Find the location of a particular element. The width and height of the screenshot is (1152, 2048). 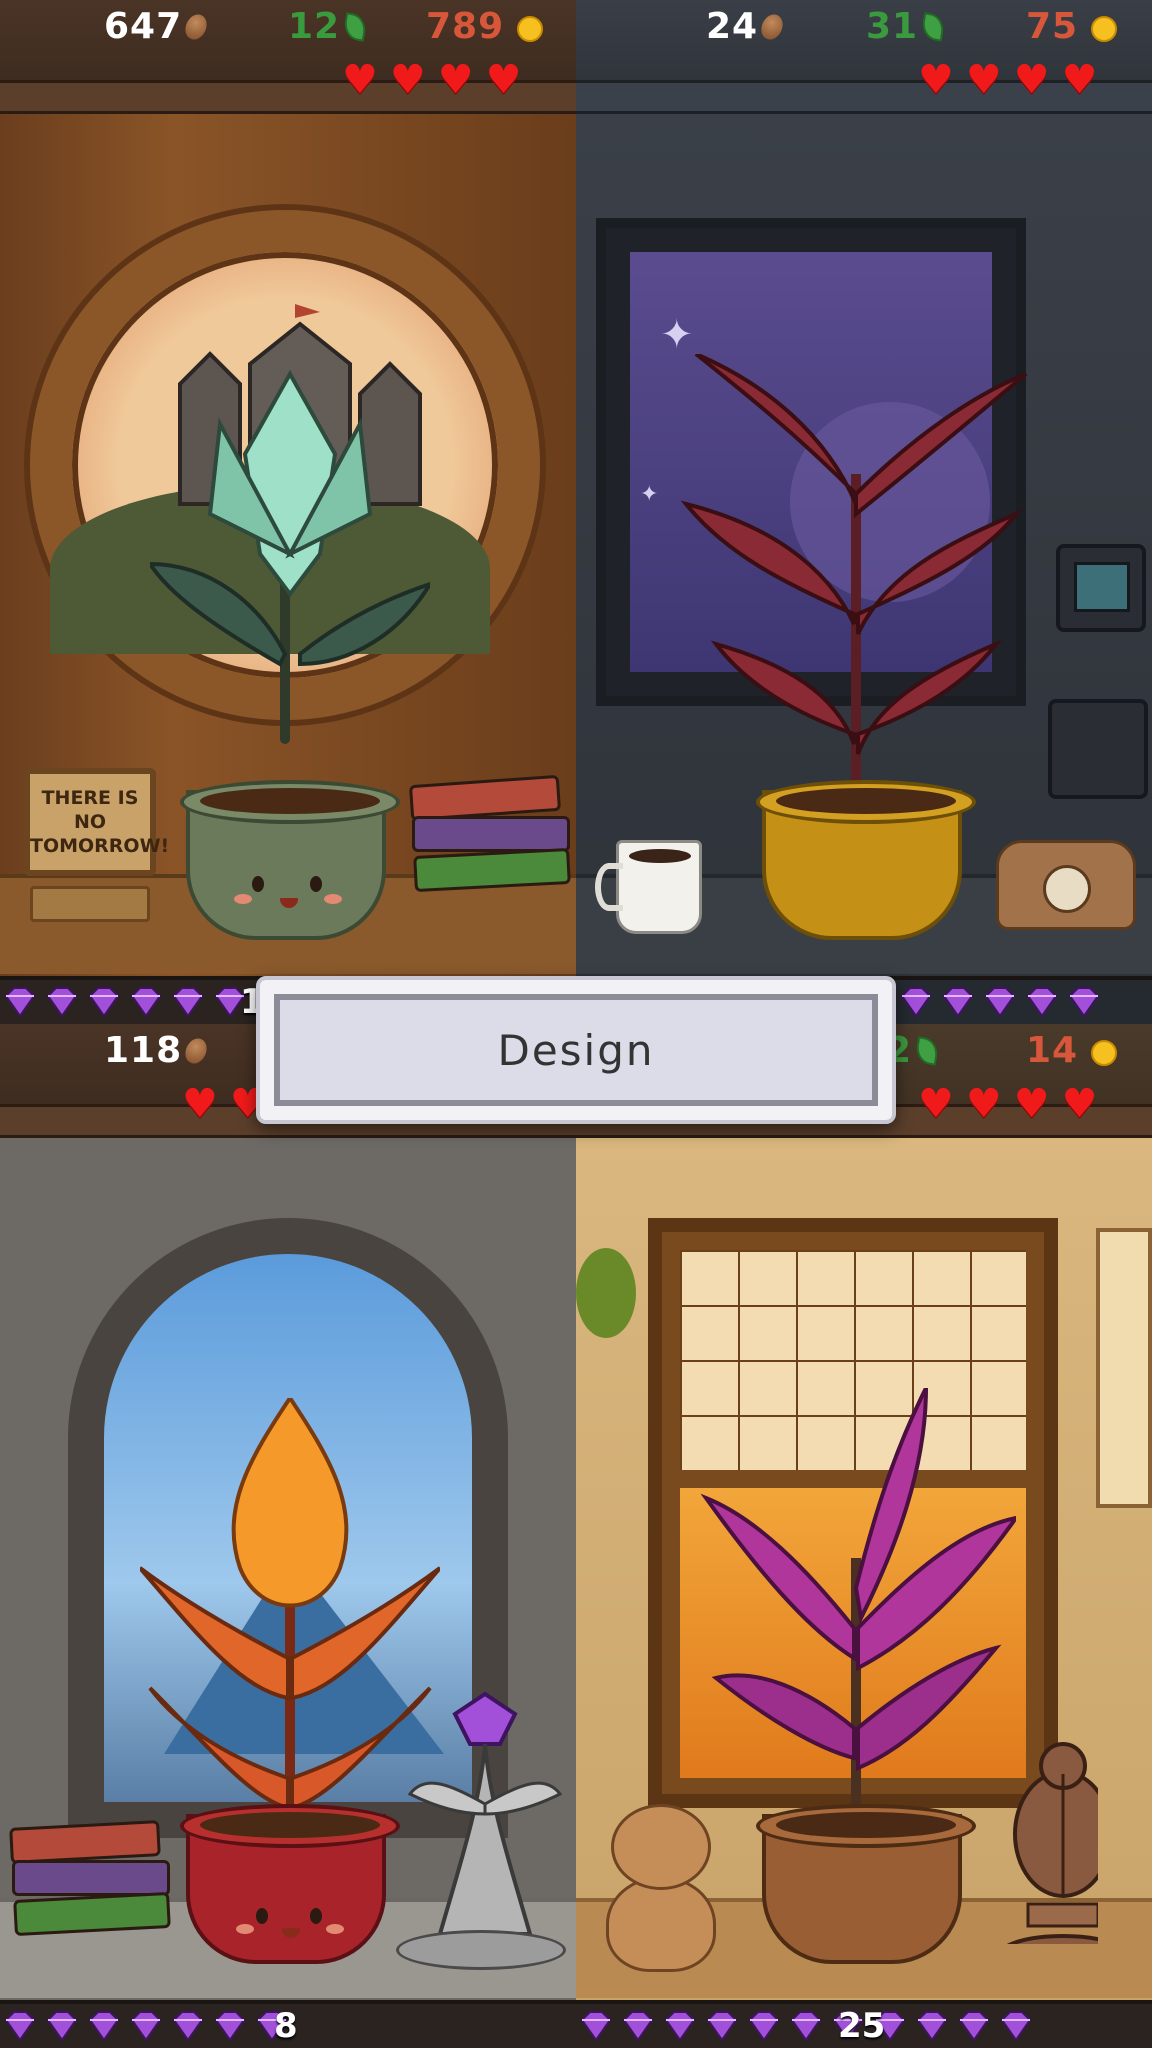

hearts-row: ♥ ♥ is located at coordinates (224, 1104).